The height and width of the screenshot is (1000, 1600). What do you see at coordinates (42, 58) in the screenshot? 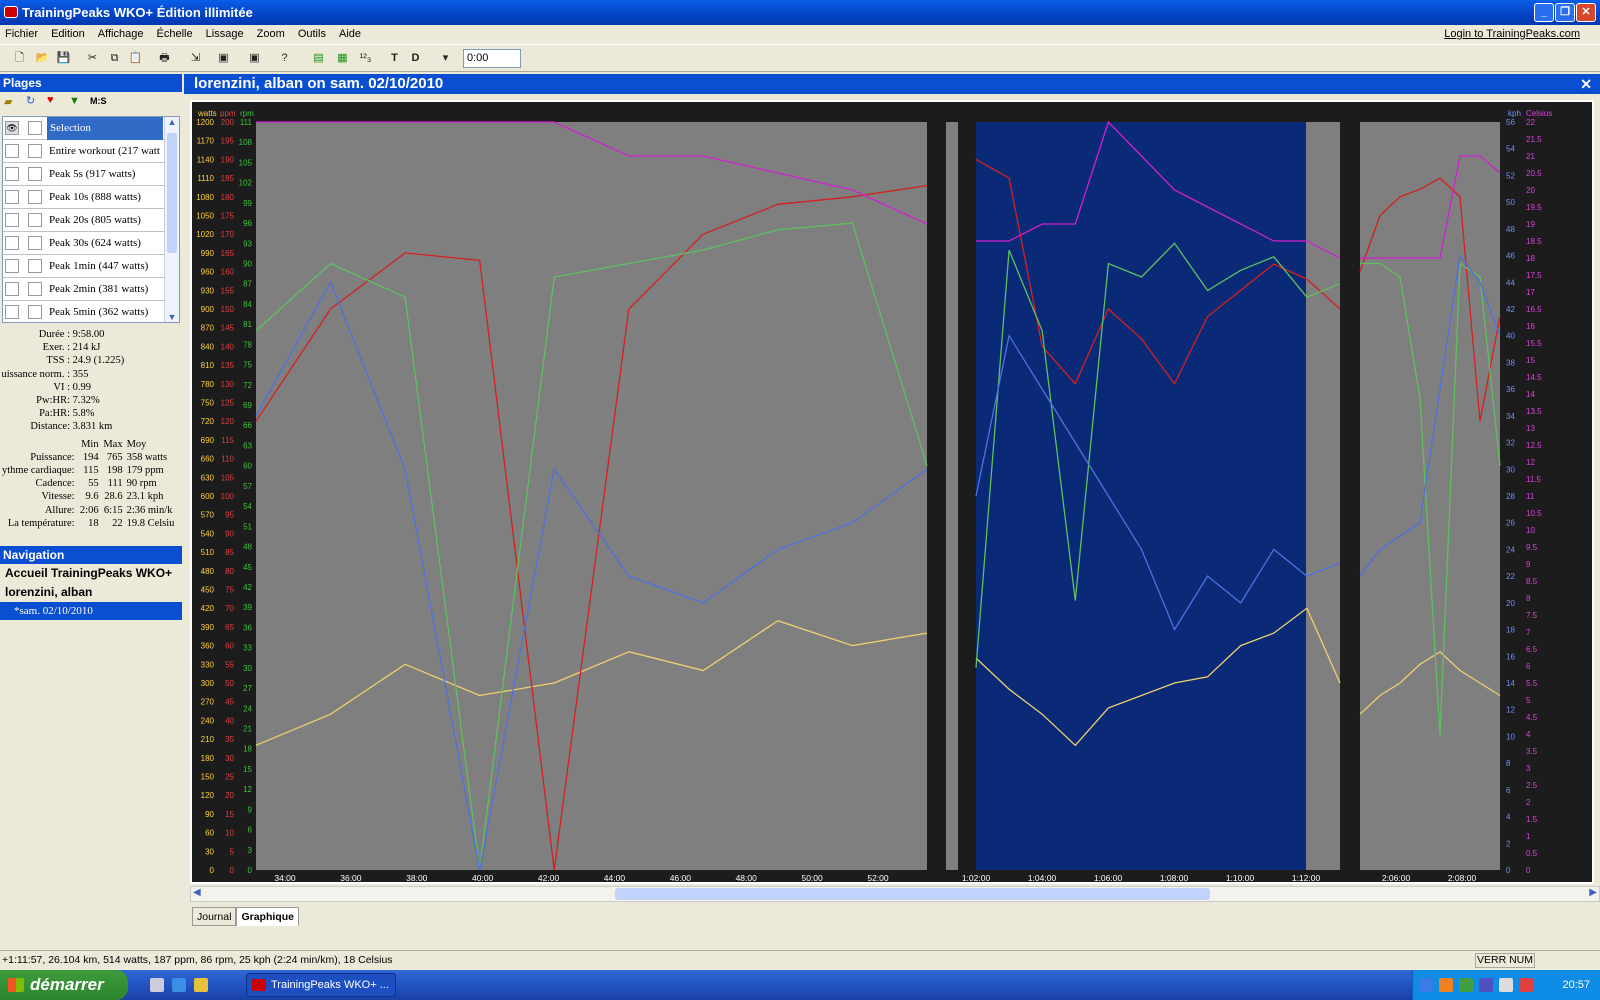
I see `open-folder-icon: 📂` at bounding box center [42, 58].